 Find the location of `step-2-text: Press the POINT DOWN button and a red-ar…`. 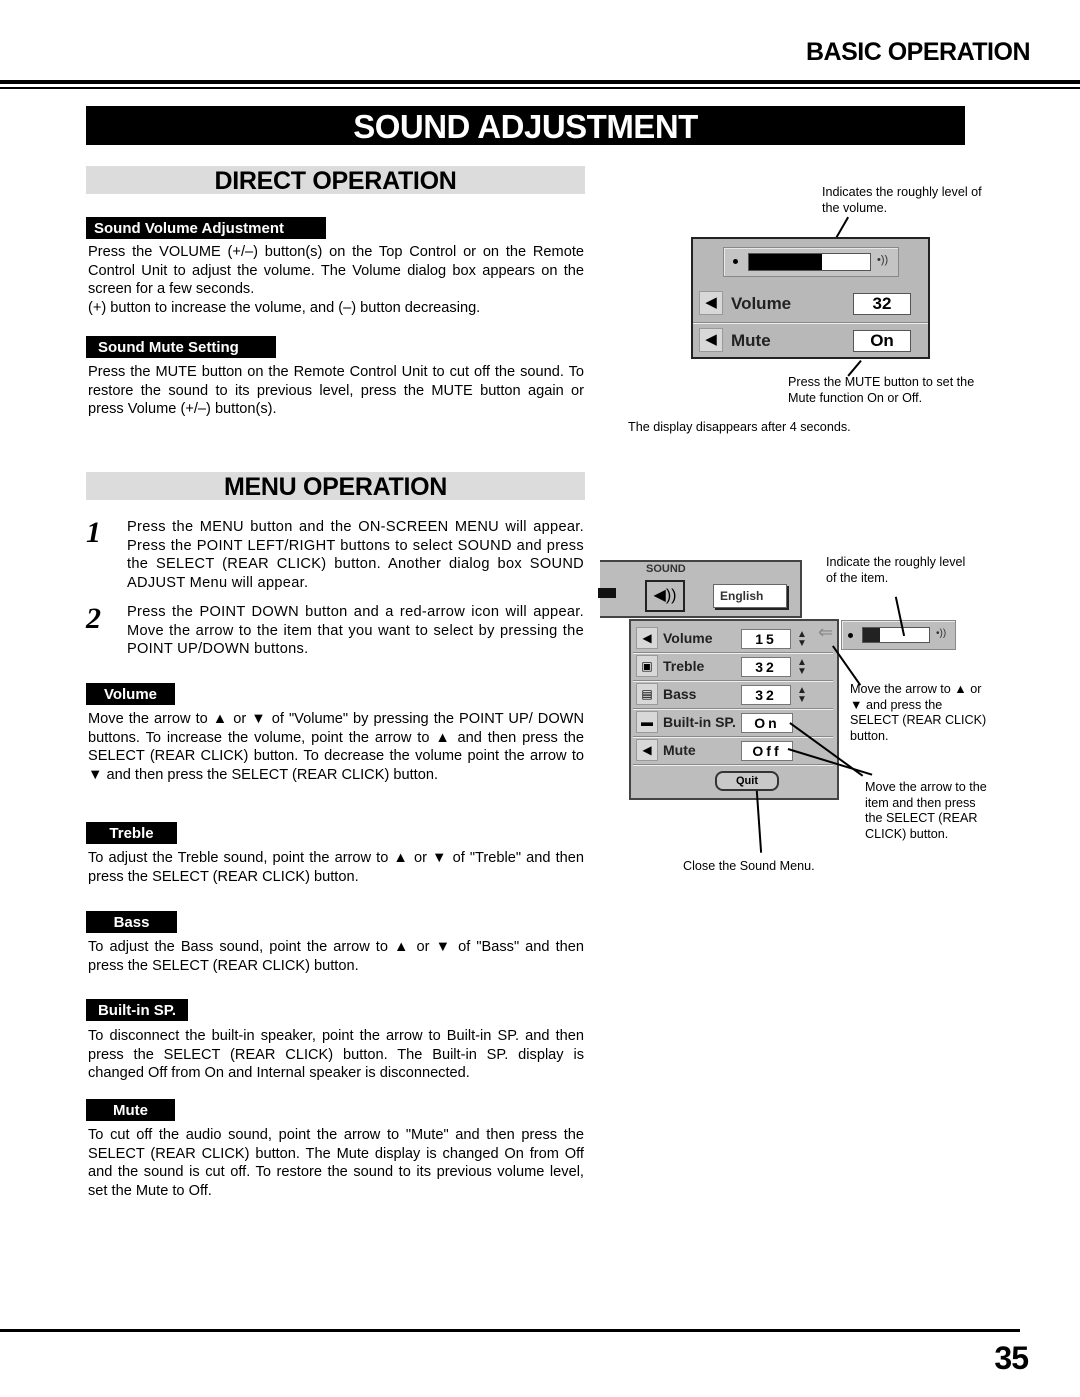

step-2-text: Press the POINT DOWN button and a red-ar… is located at coordinates (355, 631).